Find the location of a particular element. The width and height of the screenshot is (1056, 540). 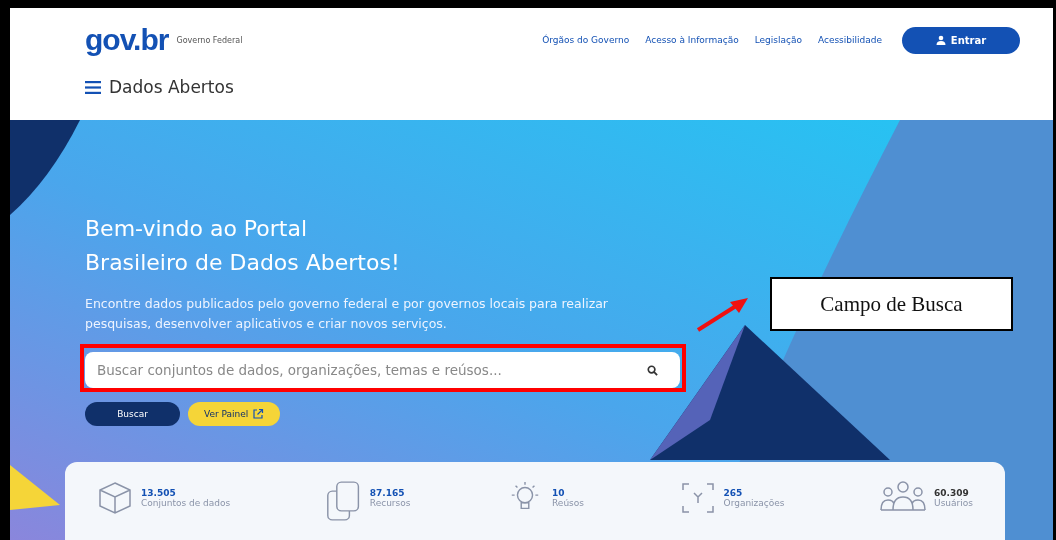

external-link-icon is located at coordinates (258, 414).